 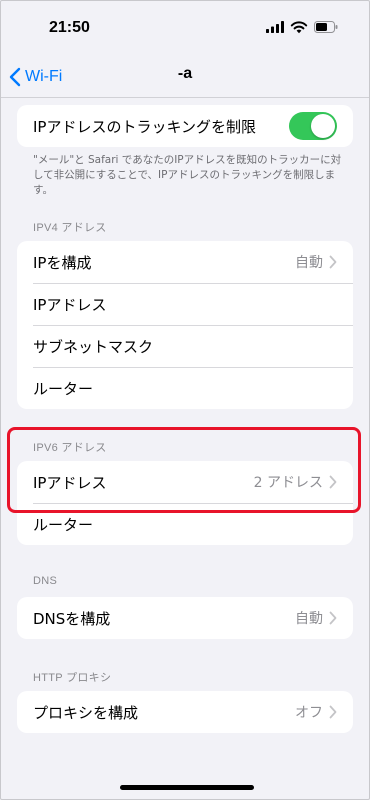 What do you see at coordinates (185, 262) in the screenshot?
I see `ipv4-configure-ip-row: IPを構成 自動` at bounding box center [185, 262].